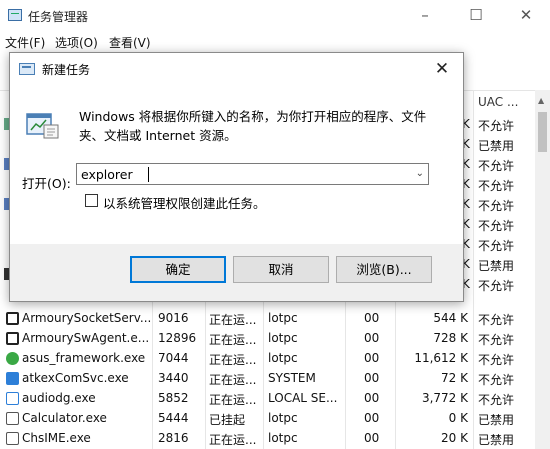  Describe the element at coordinates (236, 69) in the screenshot. I see `dialog-titlebar: 新建任务 ✕` at that location.